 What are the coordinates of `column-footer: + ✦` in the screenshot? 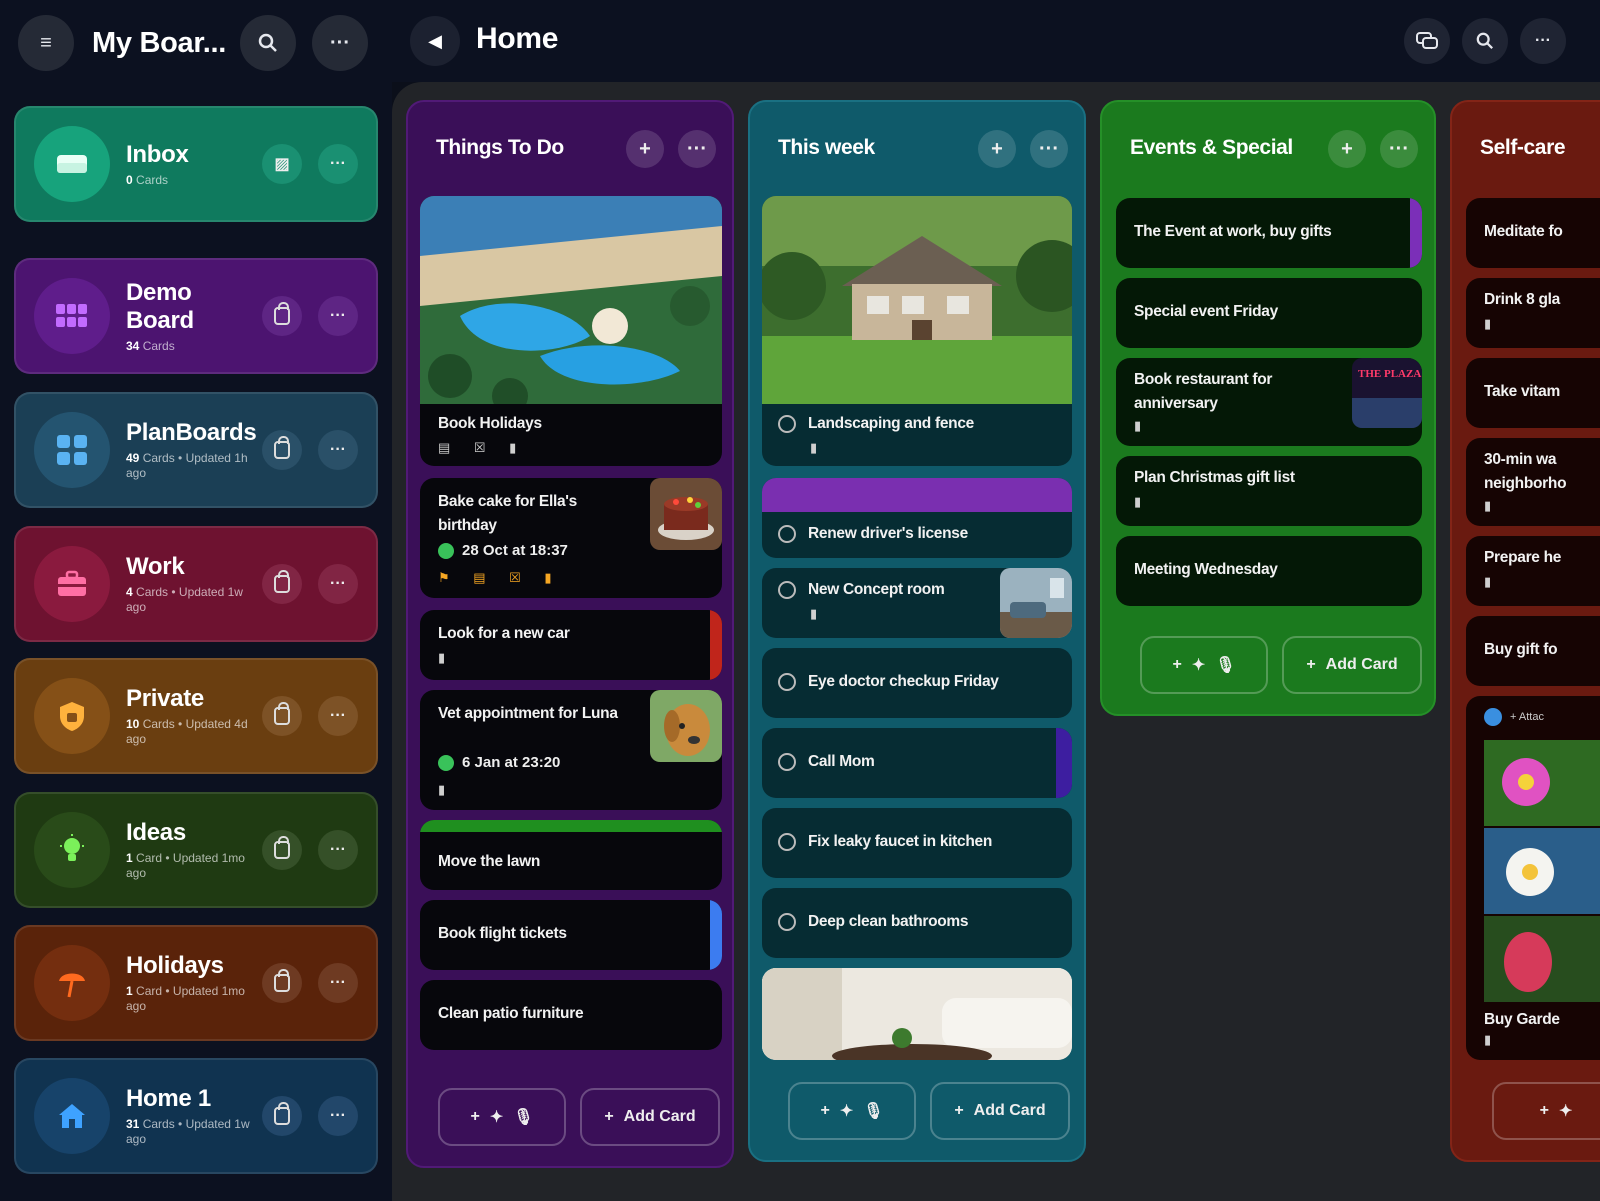 It's located at (1546, 1111).